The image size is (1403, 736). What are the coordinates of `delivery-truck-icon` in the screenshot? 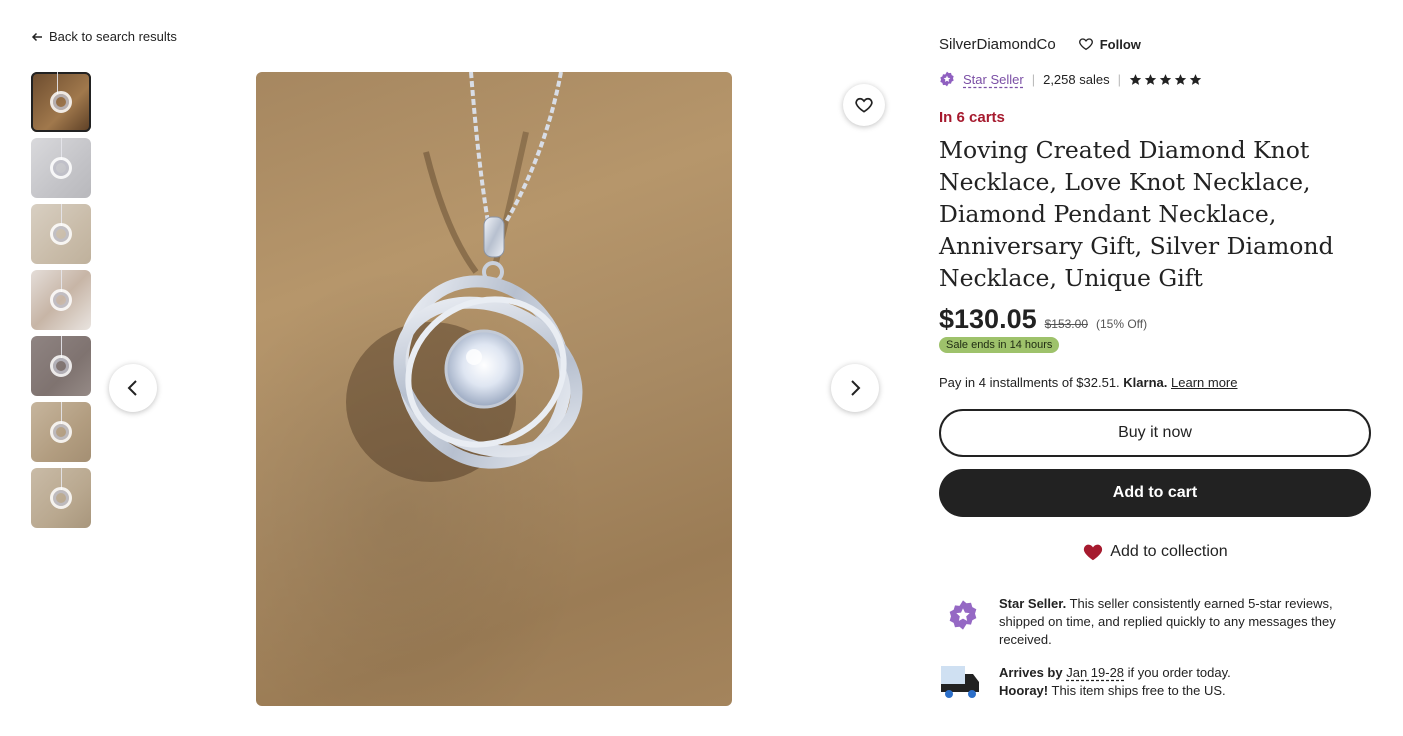 It's located at (960, 682).